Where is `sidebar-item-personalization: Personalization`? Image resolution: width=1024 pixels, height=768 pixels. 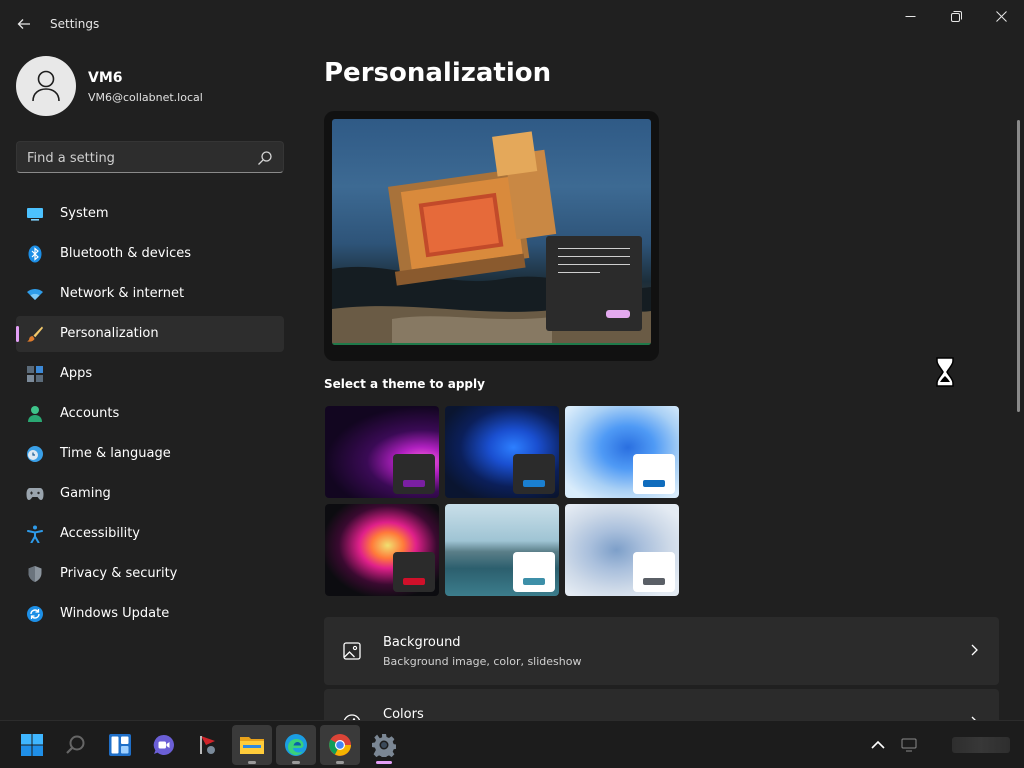 sidebar-item-personalization: Personalization is located at coordinates (150, 334).